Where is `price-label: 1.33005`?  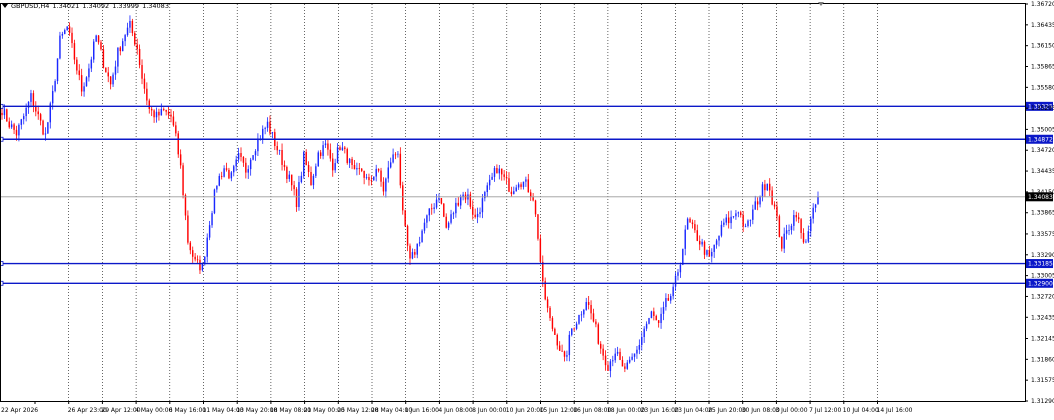 price-label: 1.33005 is located at coordinates (1042, 276).